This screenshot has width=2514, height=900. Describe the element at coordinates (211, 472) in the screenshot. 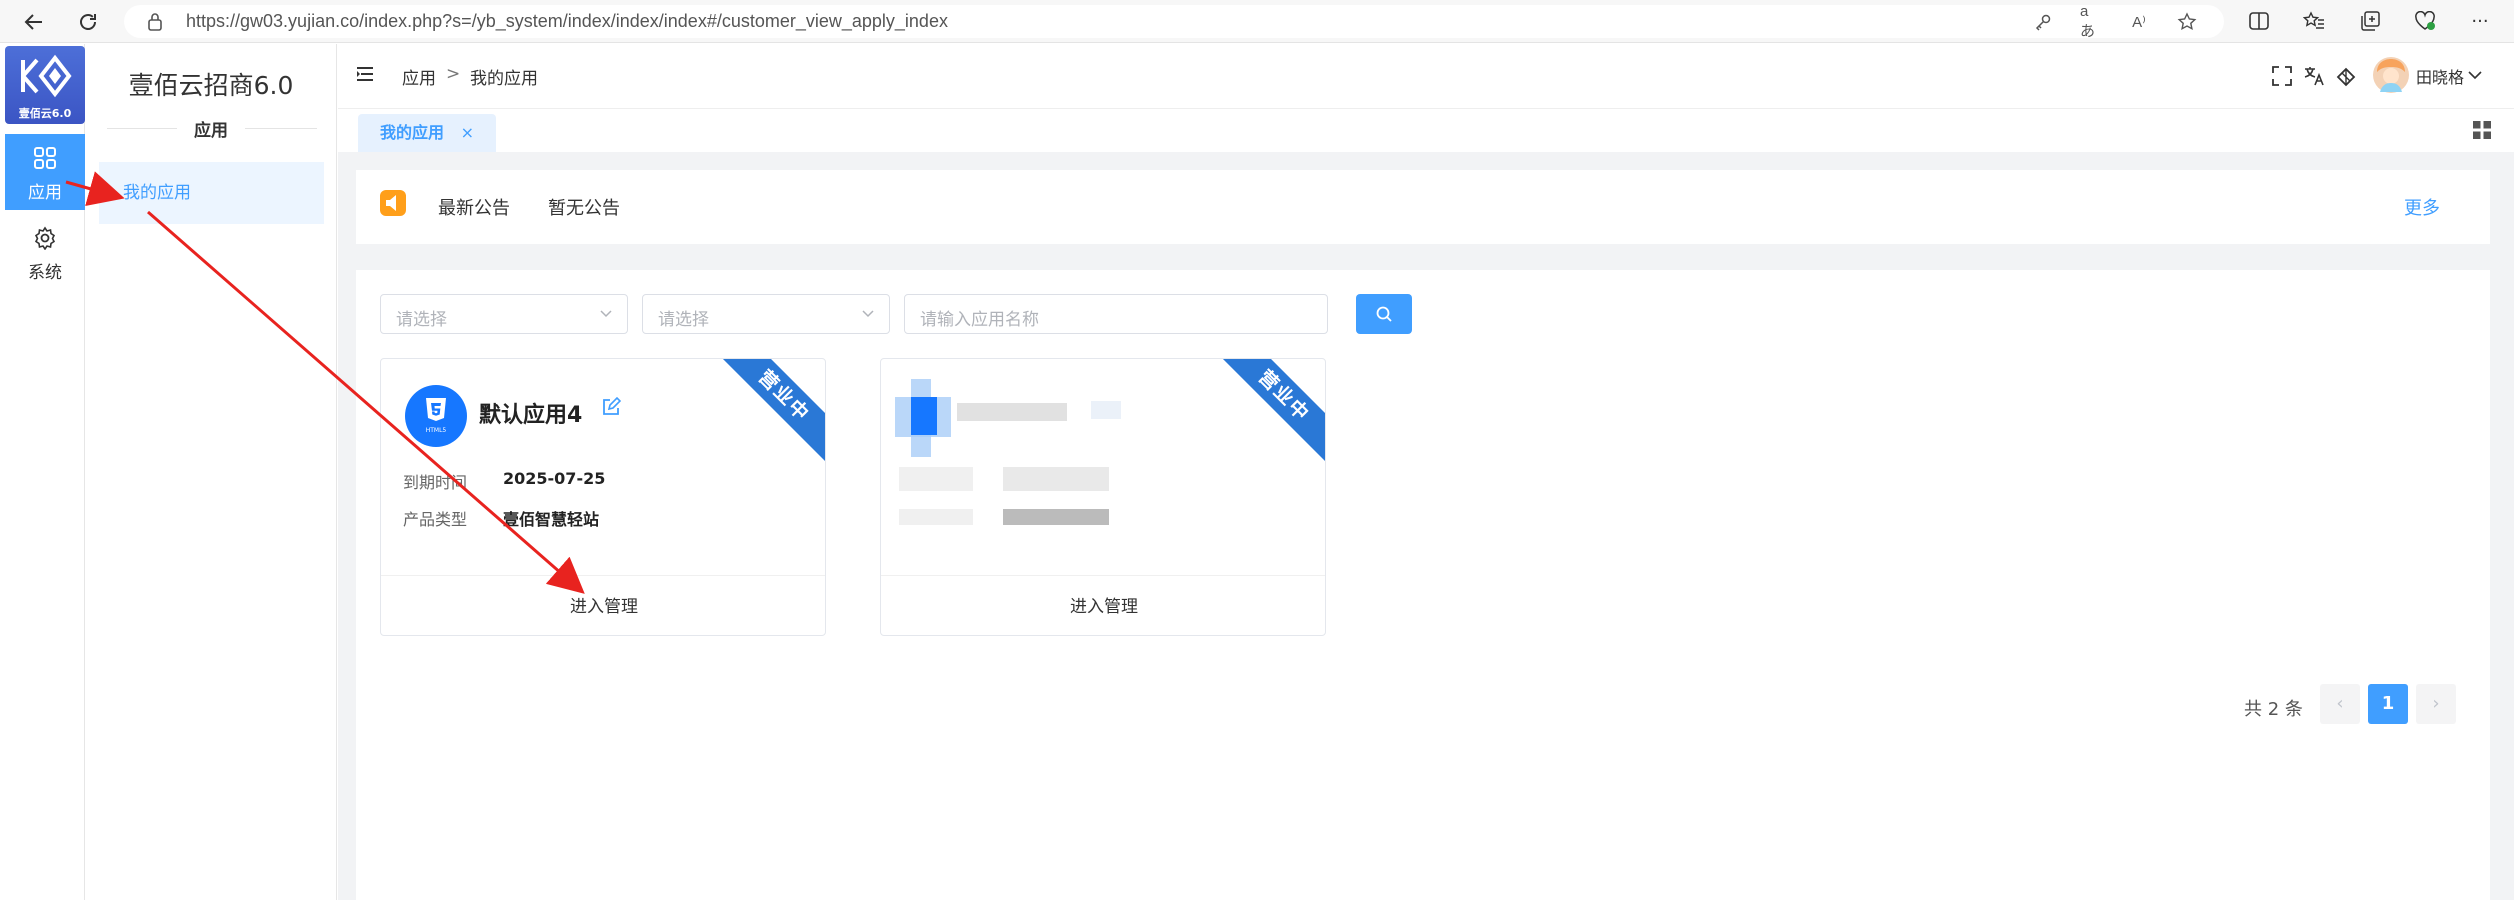

I see `sub-sidebar: 壹佰云招商6.0 应用 我的应用` at that location.